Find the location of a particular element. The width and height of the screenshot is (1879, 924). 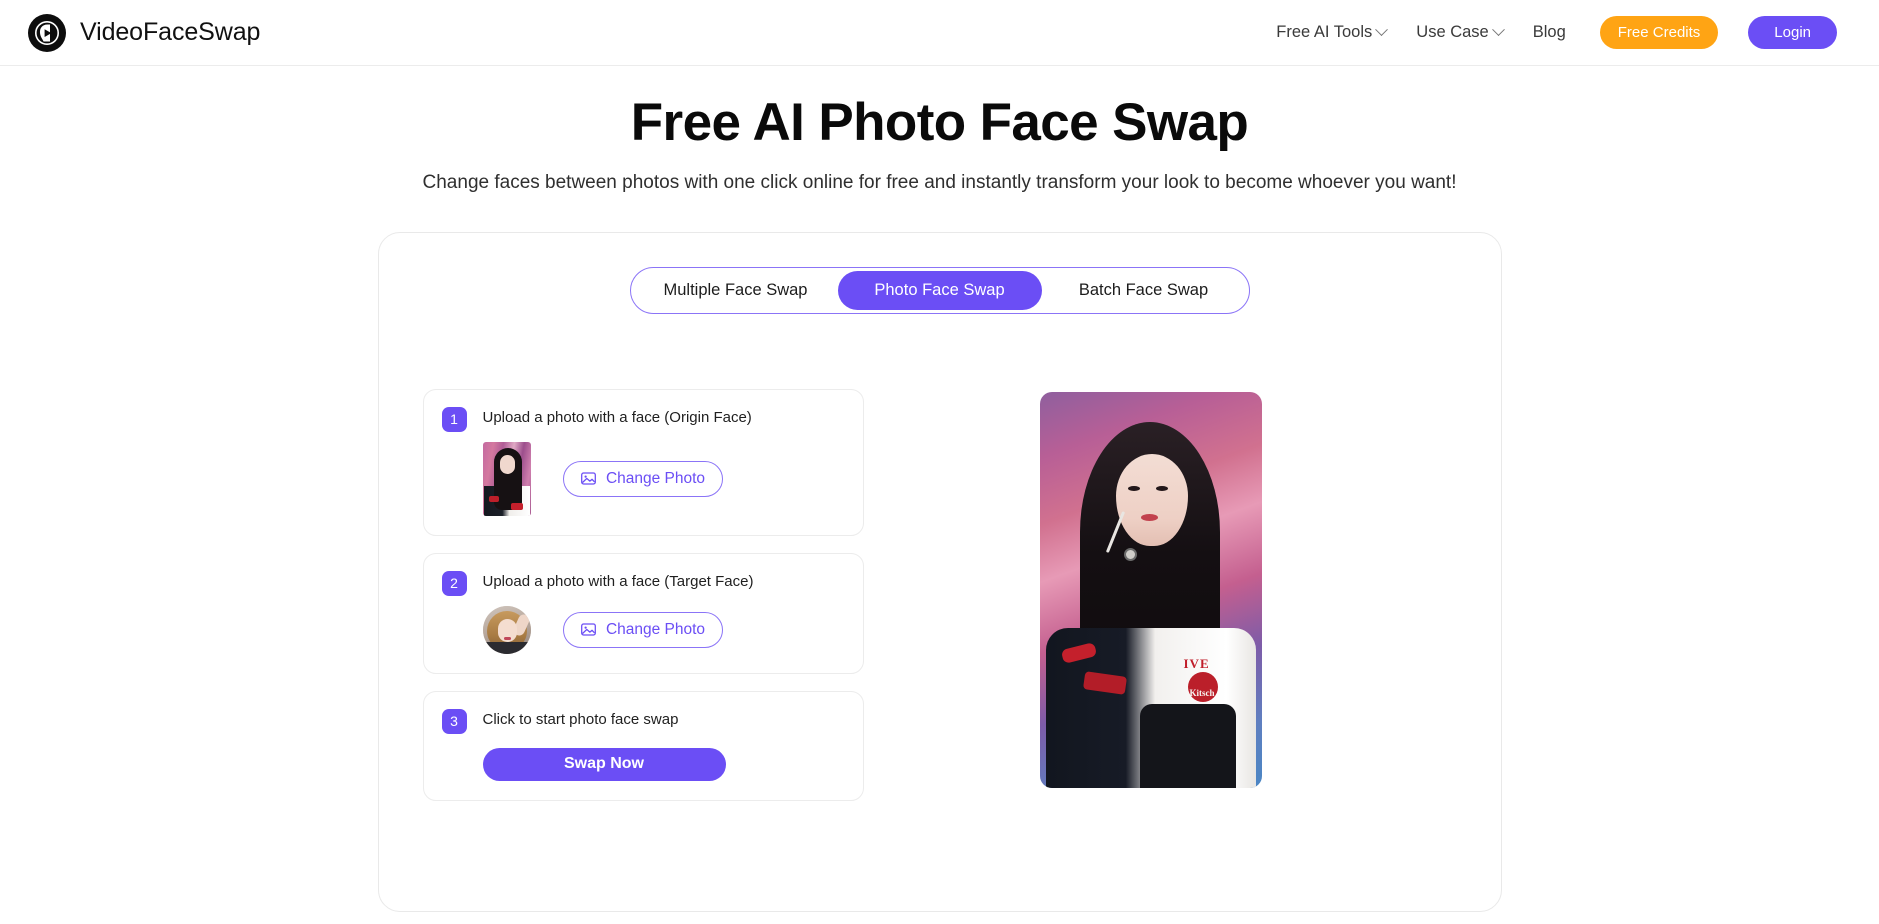

login-button: Login is located at coordinates (1792, 32).